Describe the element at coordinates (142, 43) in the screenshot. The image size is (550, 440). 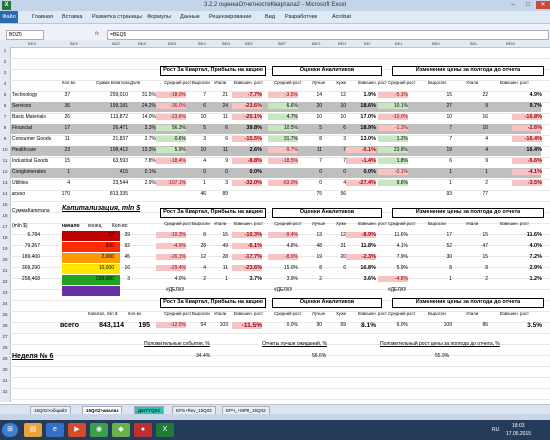
I see `col-header: BEA` at that location.